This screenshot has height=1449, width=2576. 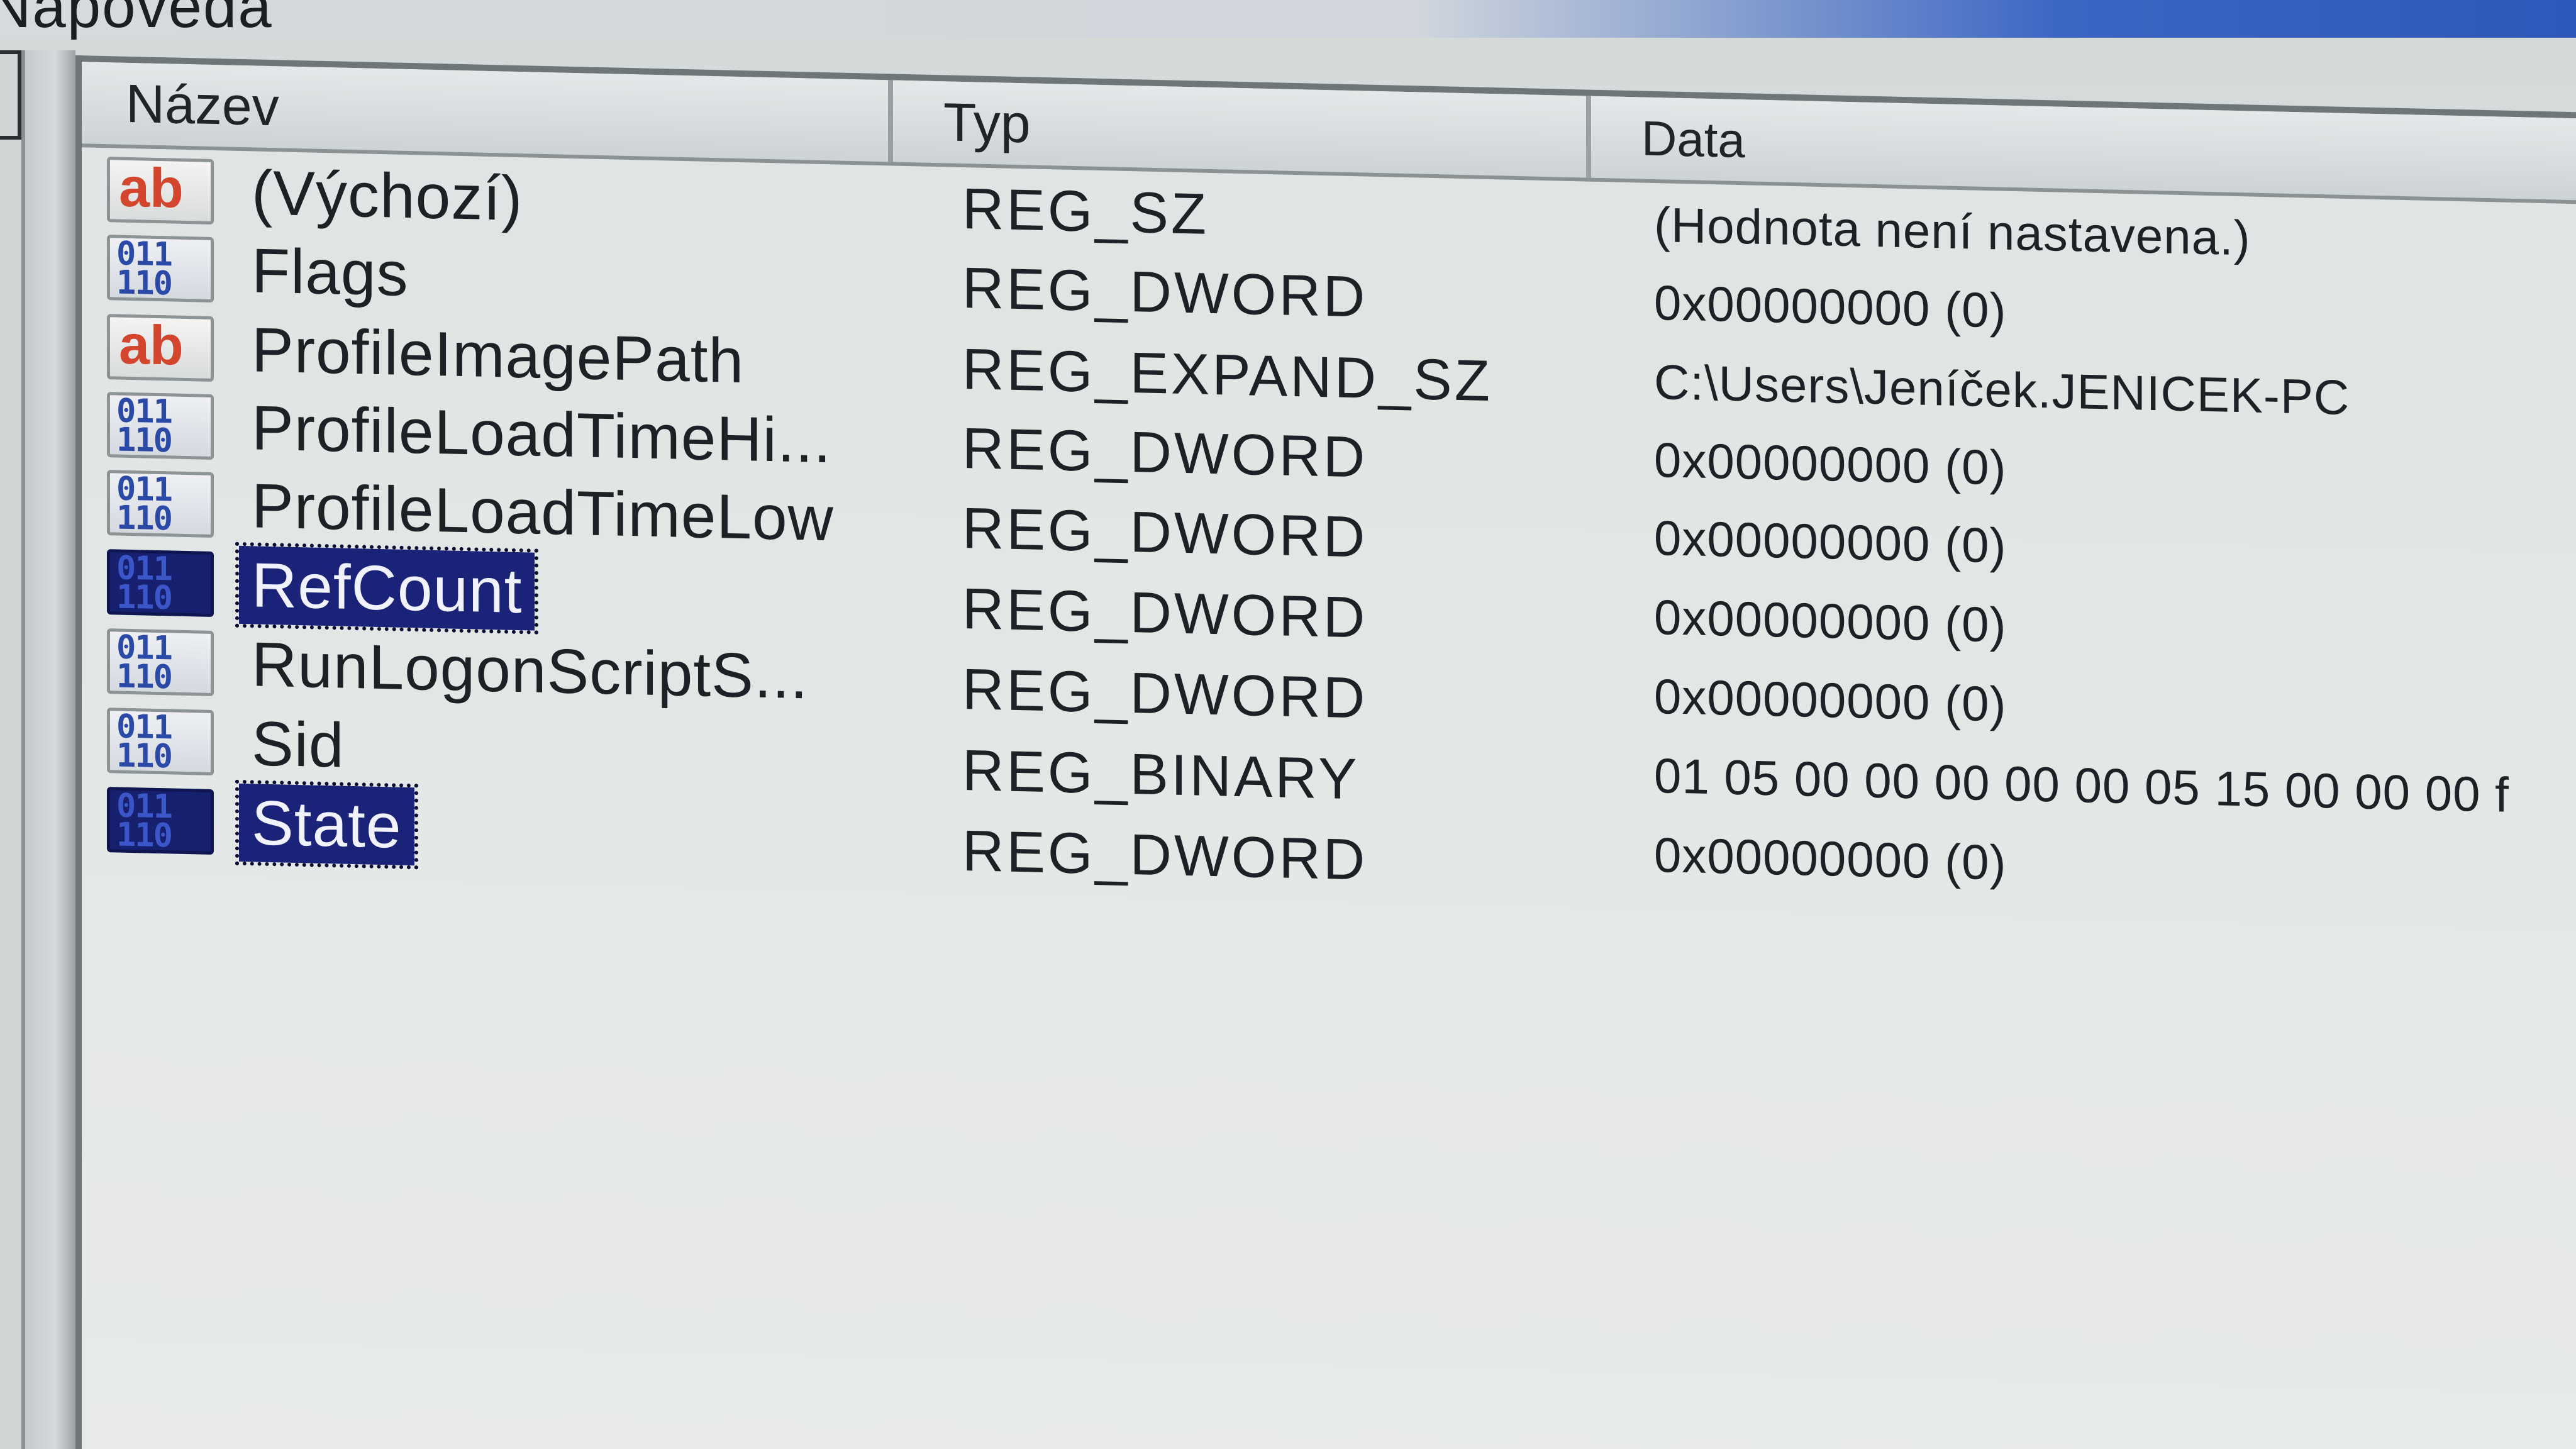 What do you see at coordinates (326, 824) in the screenshot?
I see `value-name: State` at bounding box center [326, 824].